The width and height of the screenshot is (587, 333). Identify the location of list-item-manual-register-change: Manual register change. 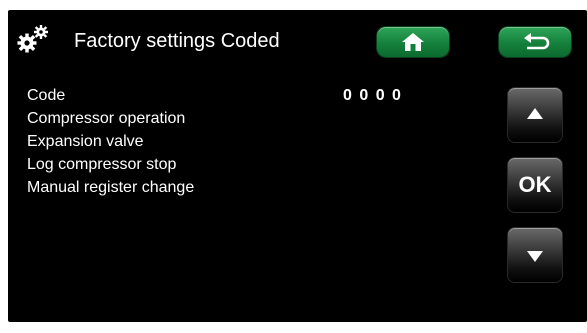
(110, 187).